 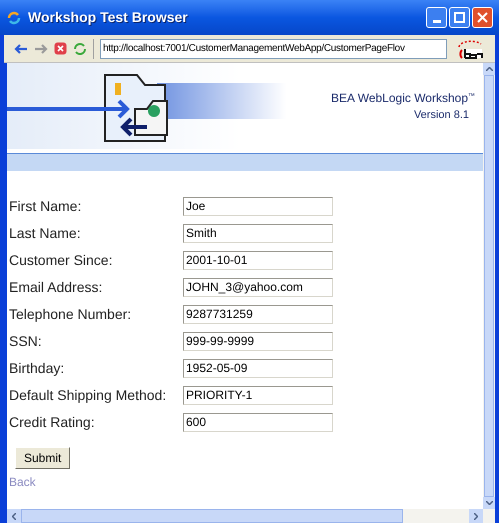 I want to click on text-field: 2001-10-01, so click(x=258, y=260).